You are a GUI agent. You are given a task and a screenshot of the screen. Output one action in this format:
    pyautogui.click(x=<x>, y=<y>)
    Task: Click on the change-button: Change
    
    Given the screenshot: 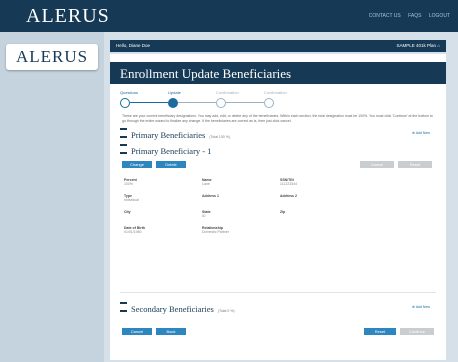 What is the action you would take?
    pyautogui.click(x=137, y=164)
    